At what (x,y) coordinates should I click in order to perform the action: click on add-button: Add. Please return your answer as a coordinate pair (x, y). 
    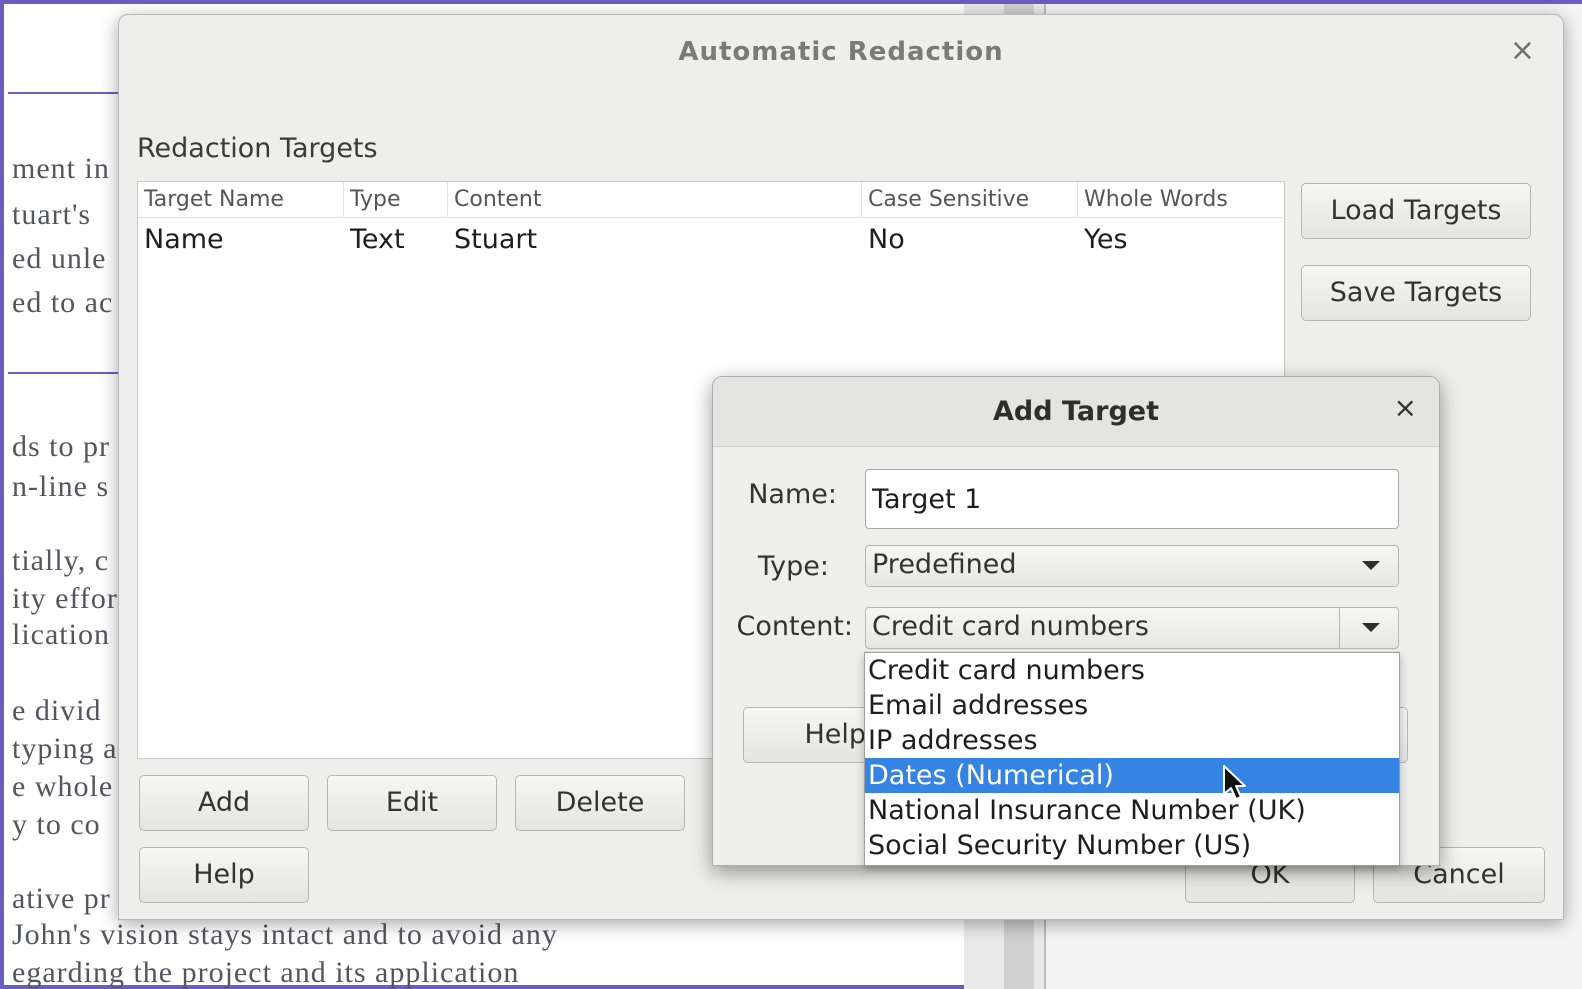
    Looking at the image, I should click on (224, 803).